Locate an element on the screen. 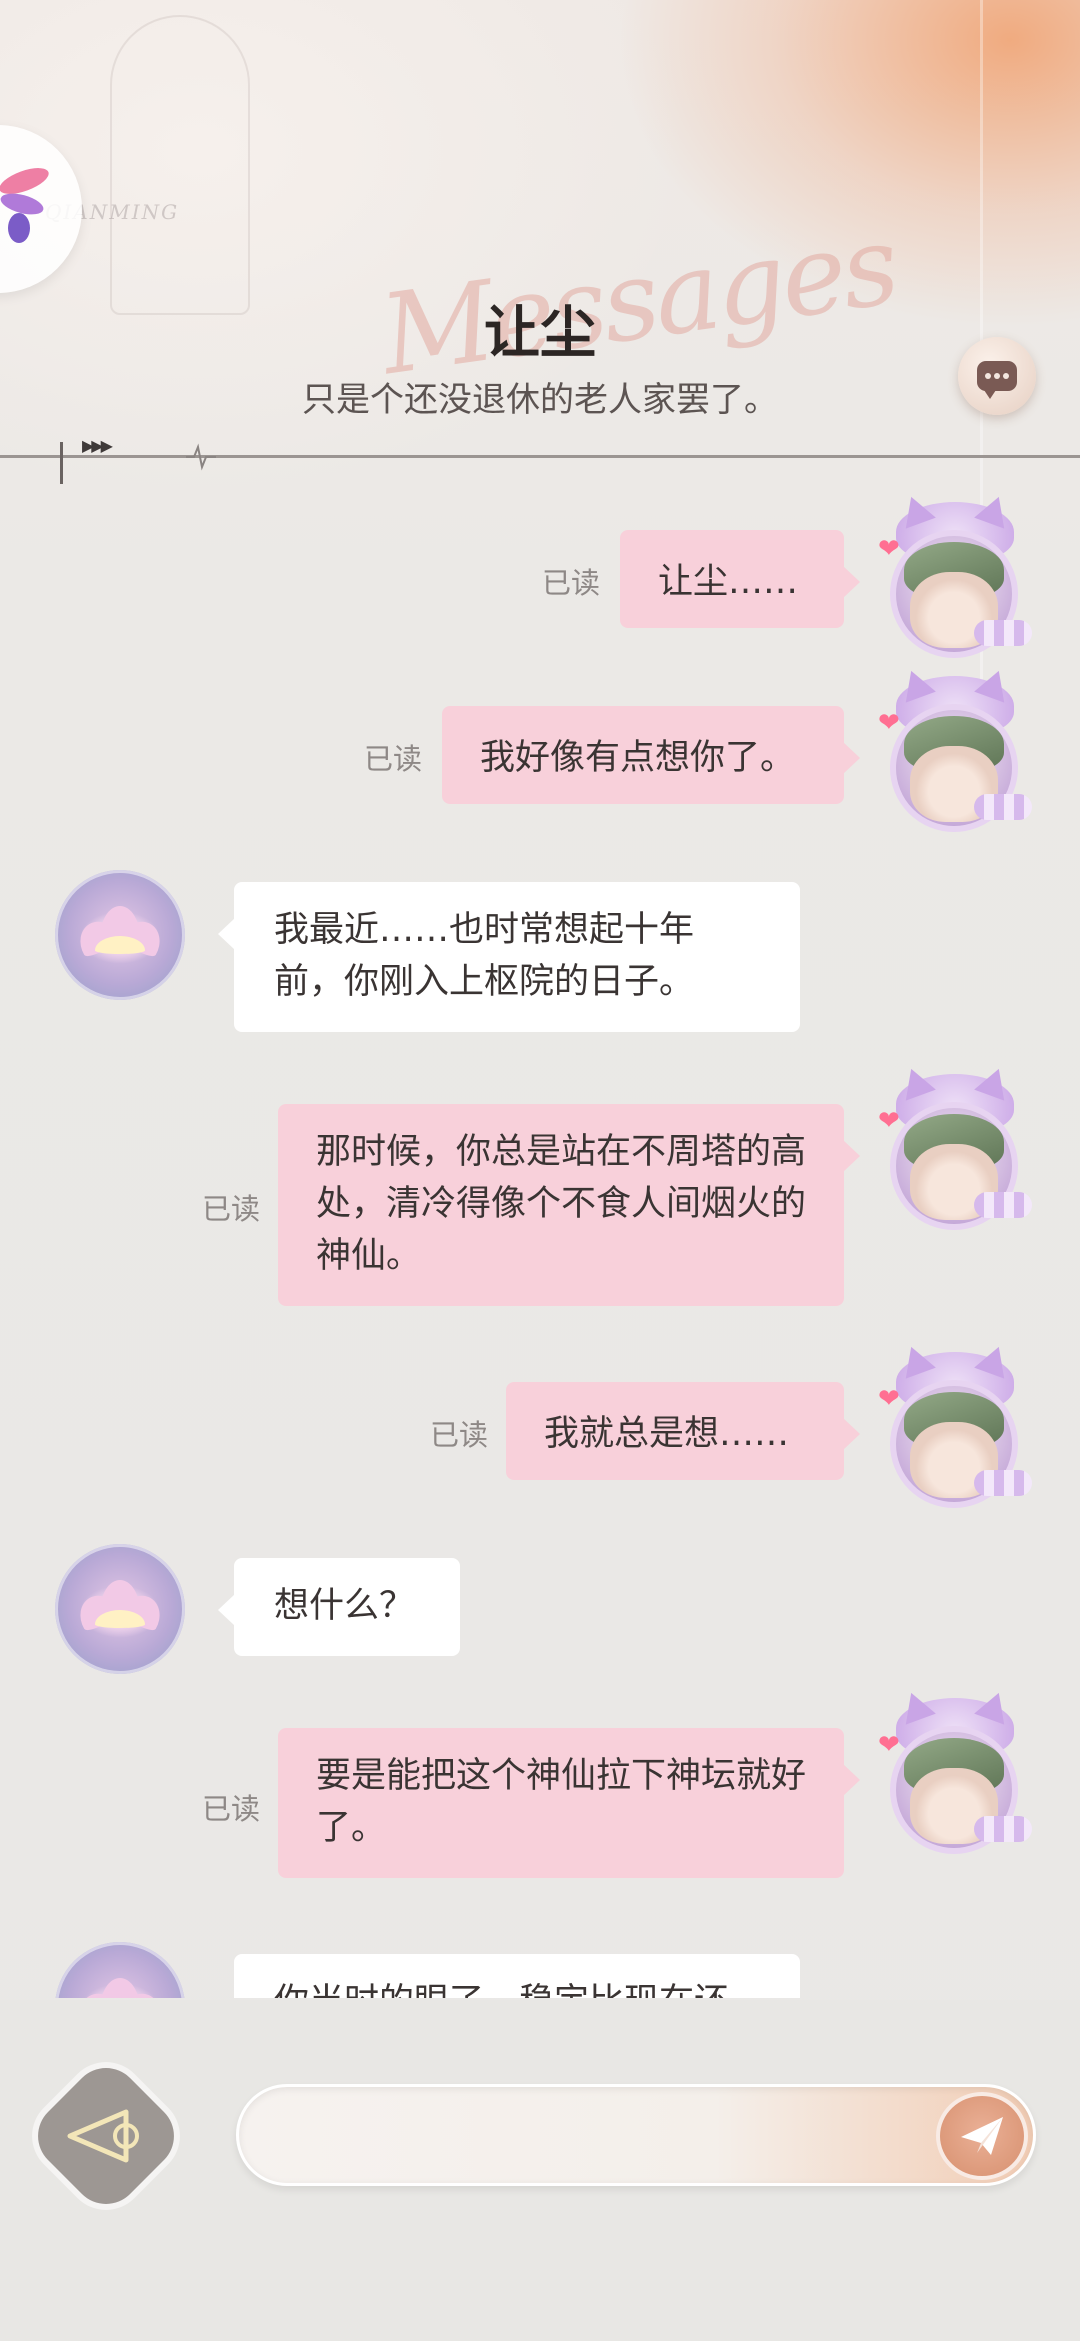 Image resolution: width=1080 pixels, height=2341 pixels. chat-options-button is located at coordinates (997, 376).